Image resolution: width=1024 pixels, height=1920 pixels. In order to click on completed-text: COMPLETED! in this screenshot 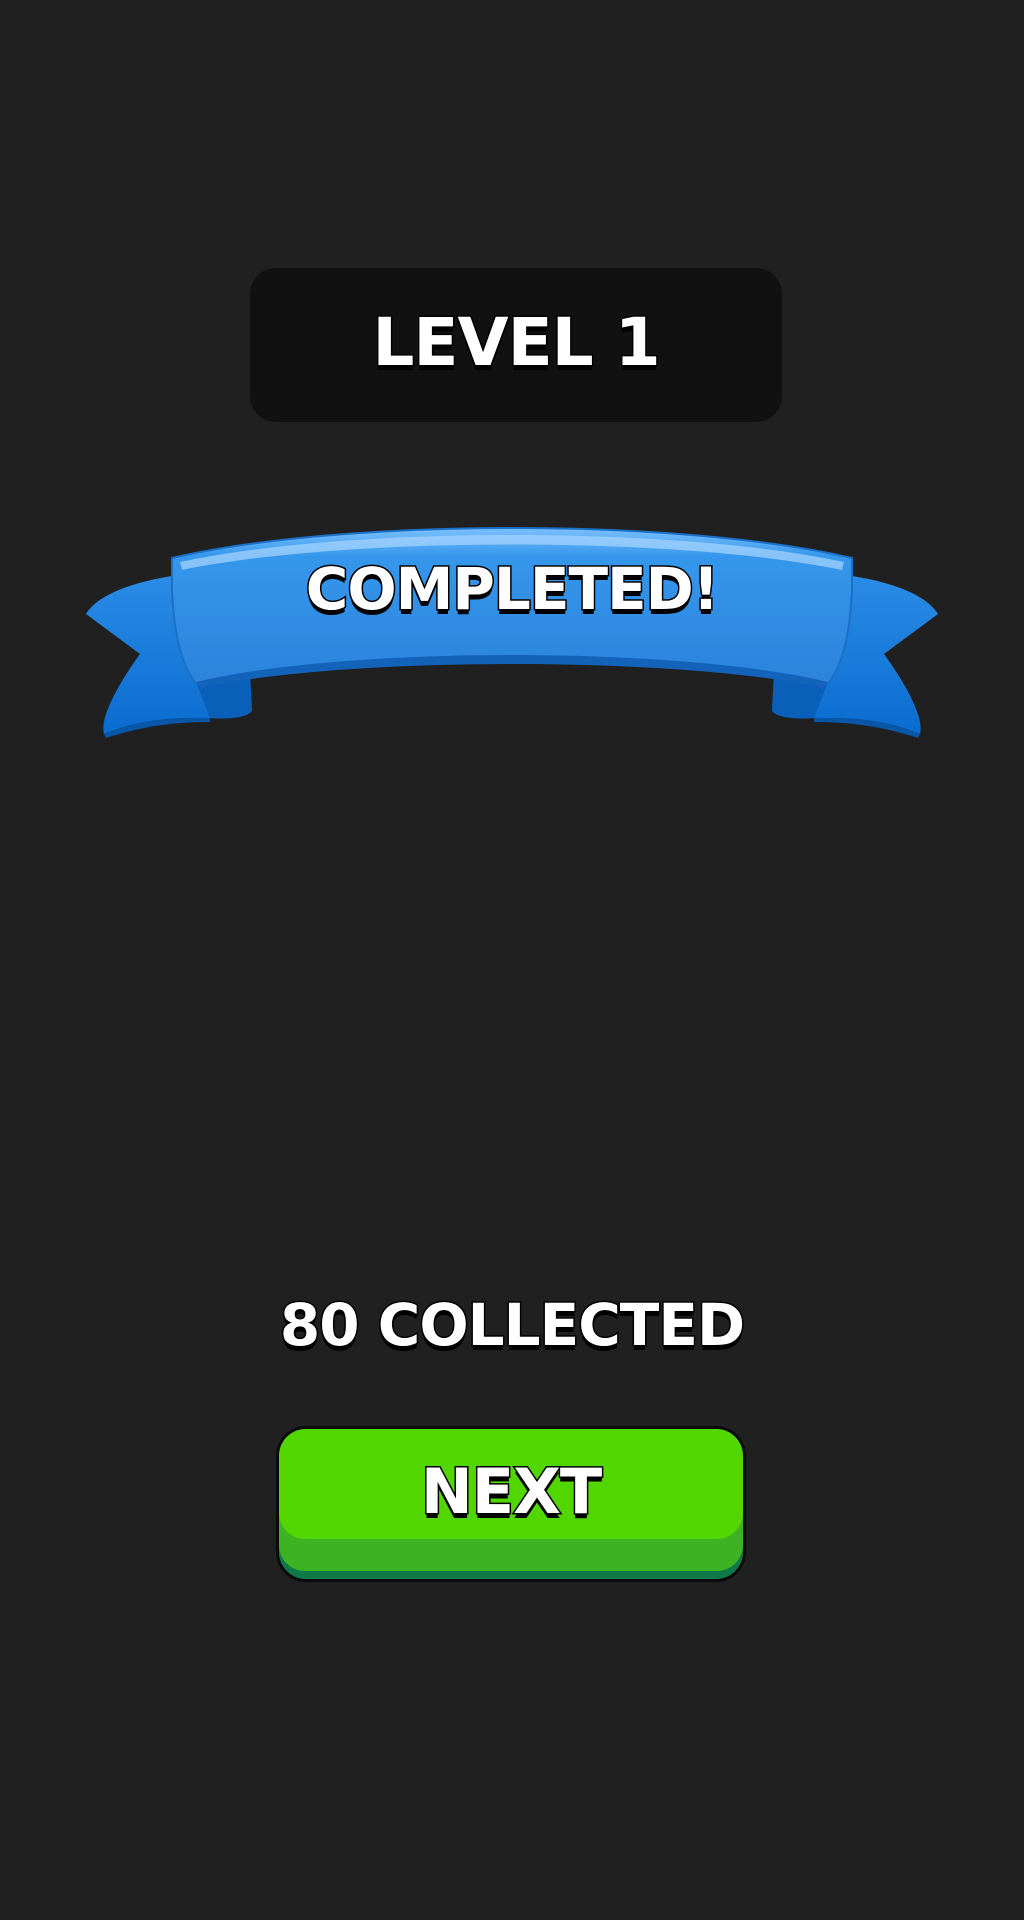, I will do `click(512, 589)`.